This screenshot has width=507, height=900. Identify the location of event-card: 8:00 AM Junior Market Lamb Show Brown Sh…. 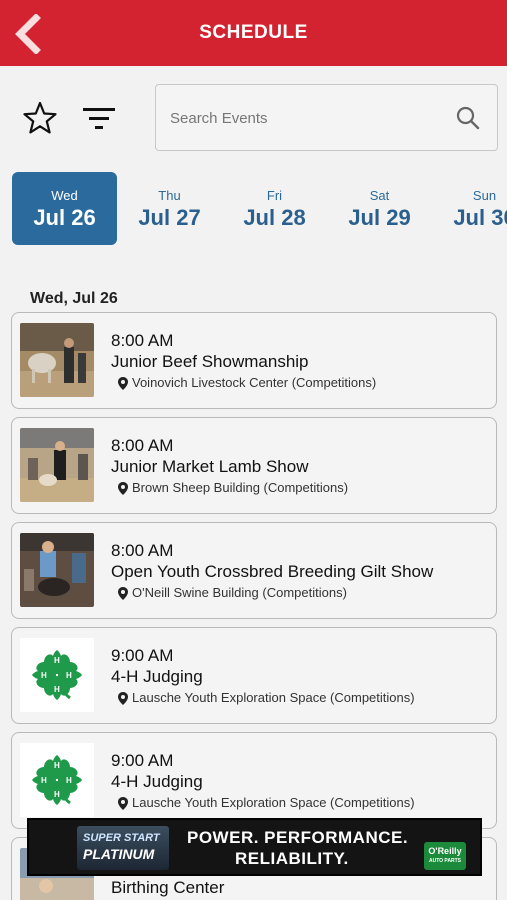
(254, 465).